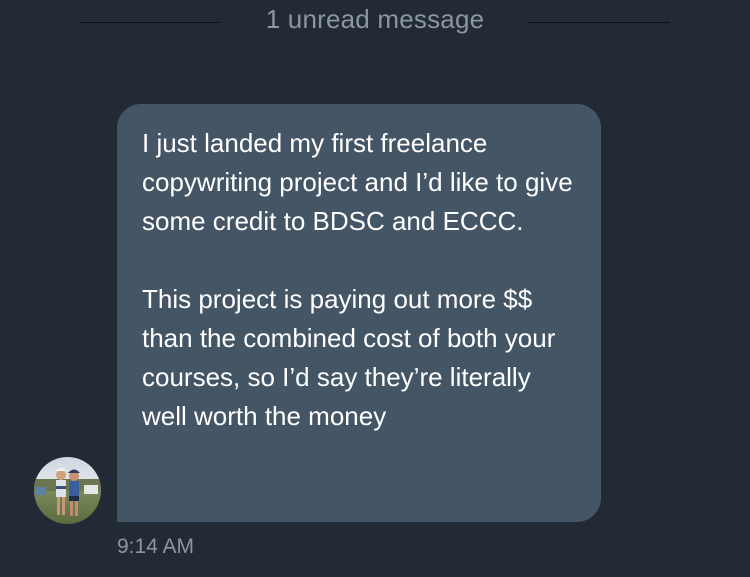 This screenshot has height=577, width=750. What do you see at coordinates (599, 22) in the screenshot?
I see `divider-line-right` at bounding box center [599, 22].